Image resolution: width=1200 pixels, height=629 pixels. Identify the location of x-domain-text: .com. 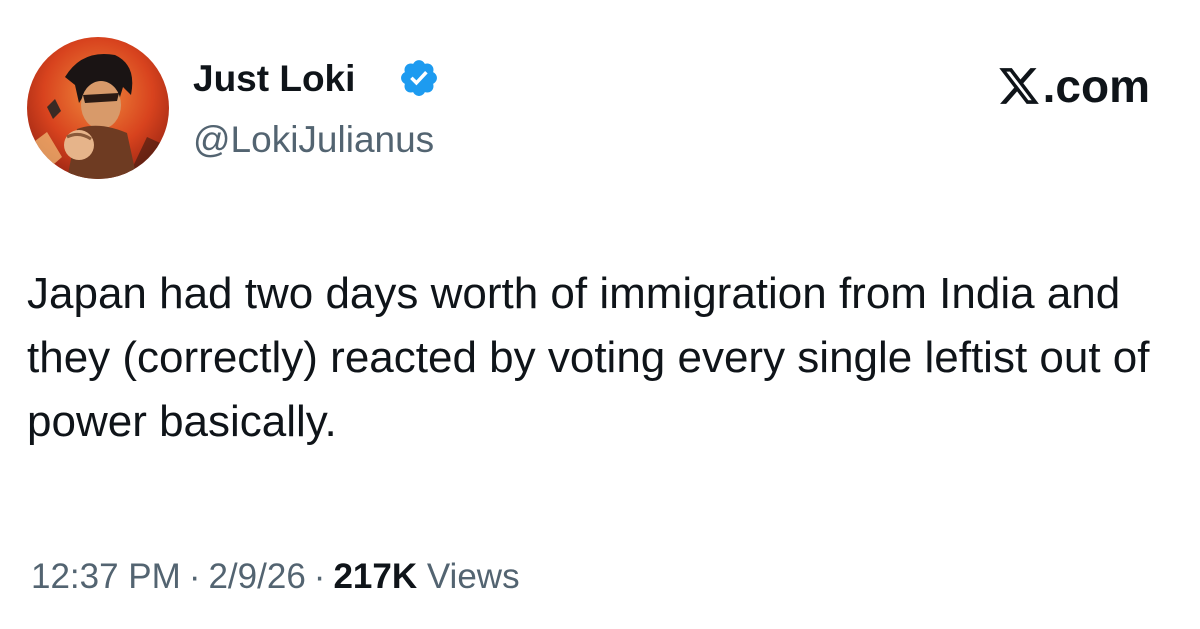
(1096, 86).